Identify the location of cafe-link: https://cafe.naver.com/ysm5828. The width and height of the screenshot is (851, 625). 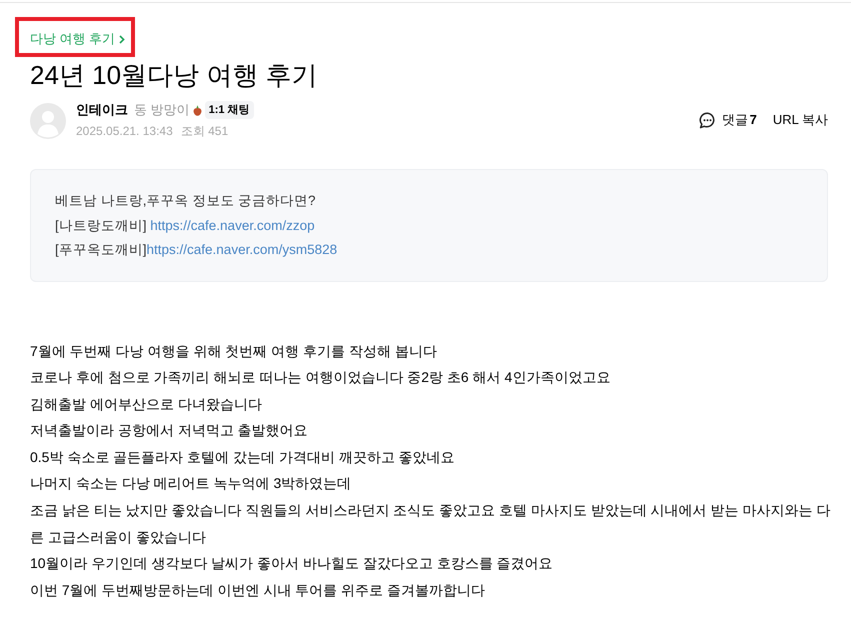
(242, 249).